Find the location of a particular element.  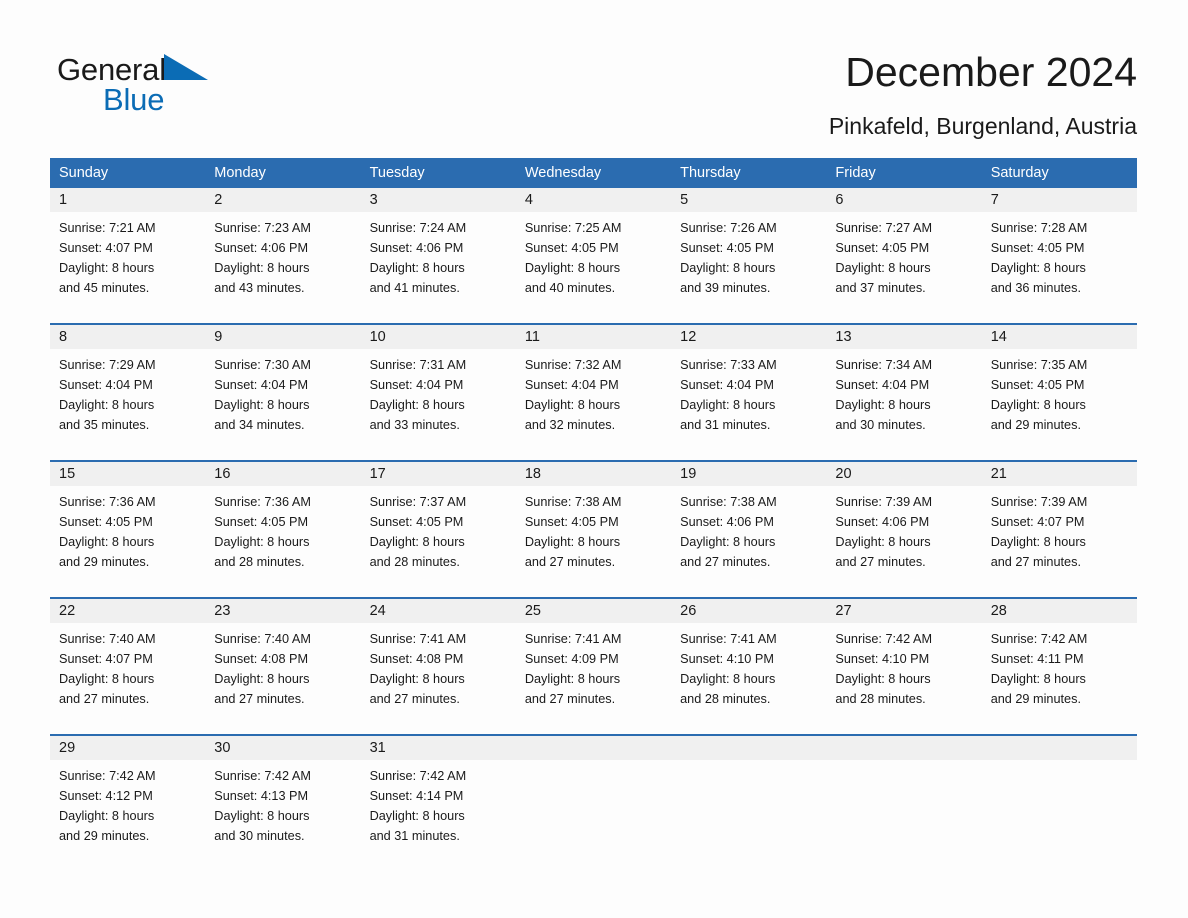

sunrise-text: Sunrise: 7:31 AM is located at coordinates (418, 365).